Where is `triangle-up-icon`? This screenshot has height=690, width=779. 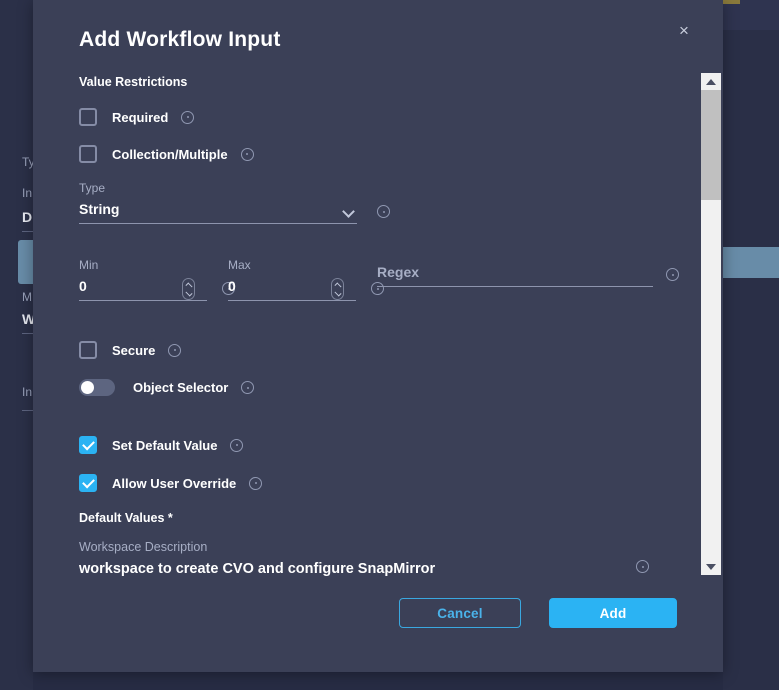 triangle-up-icon is located at coordinates (711, 81).